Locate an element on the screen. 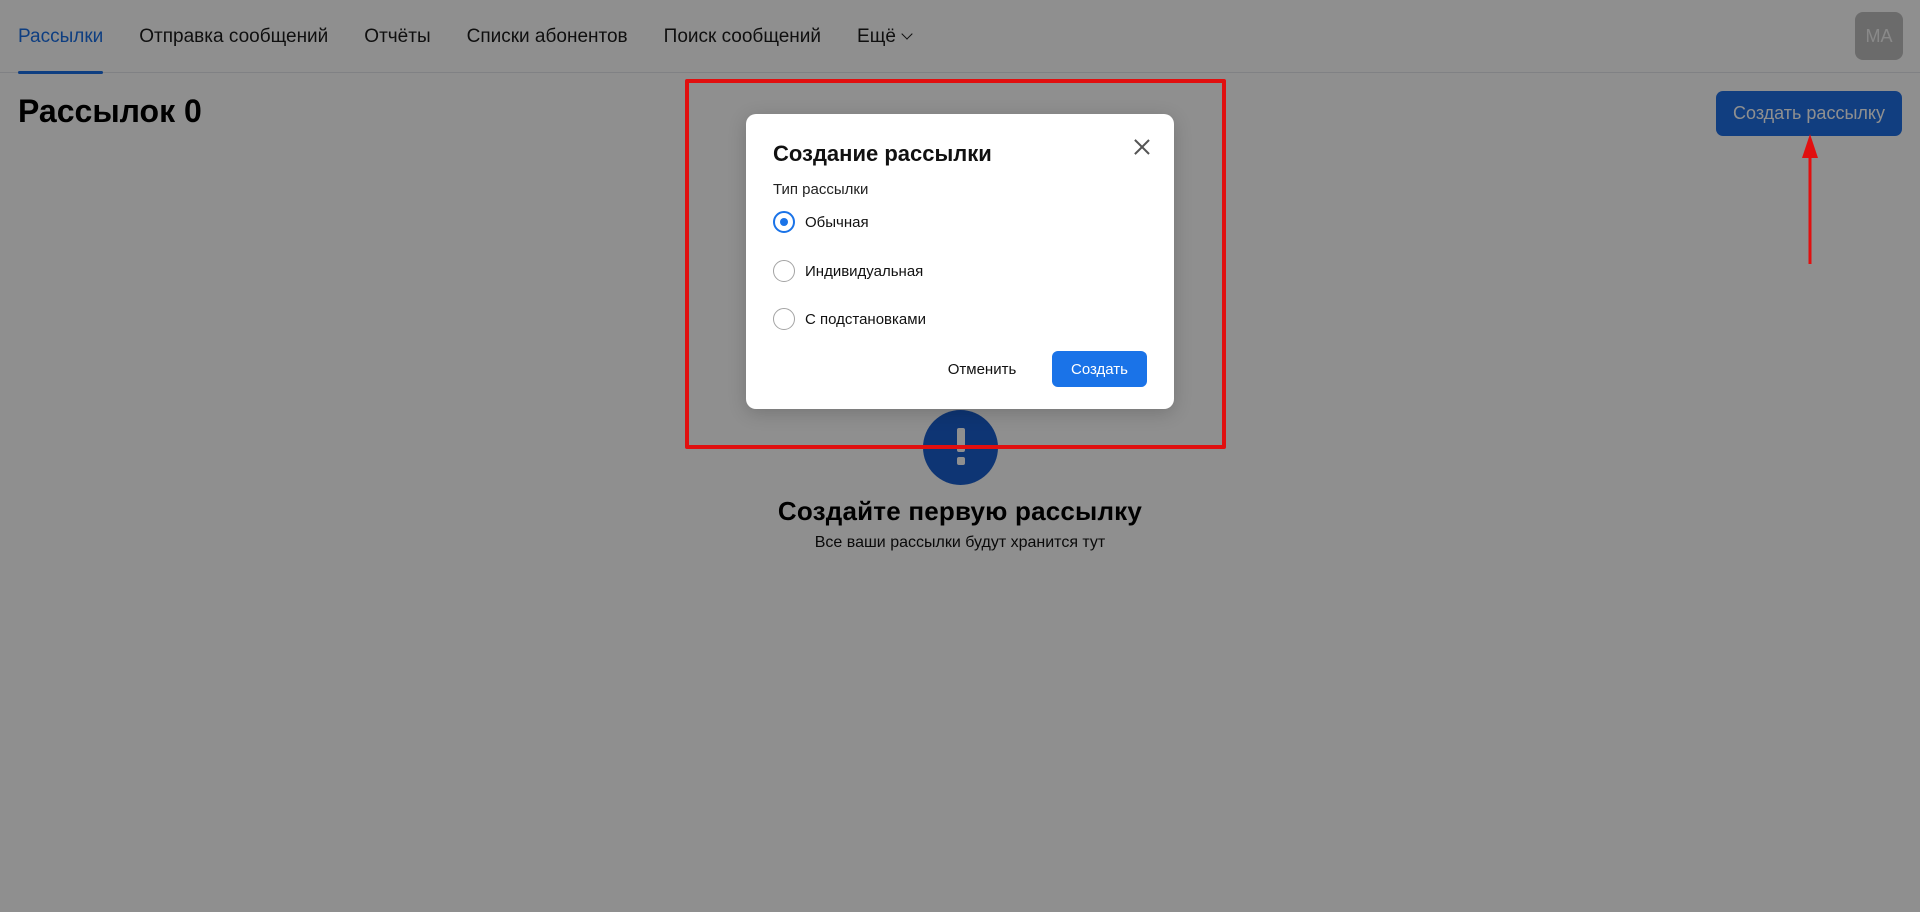 This screenshot has width=1920, height=912. annotation-arrow-up-icon is located at coordinates (1810, 199).